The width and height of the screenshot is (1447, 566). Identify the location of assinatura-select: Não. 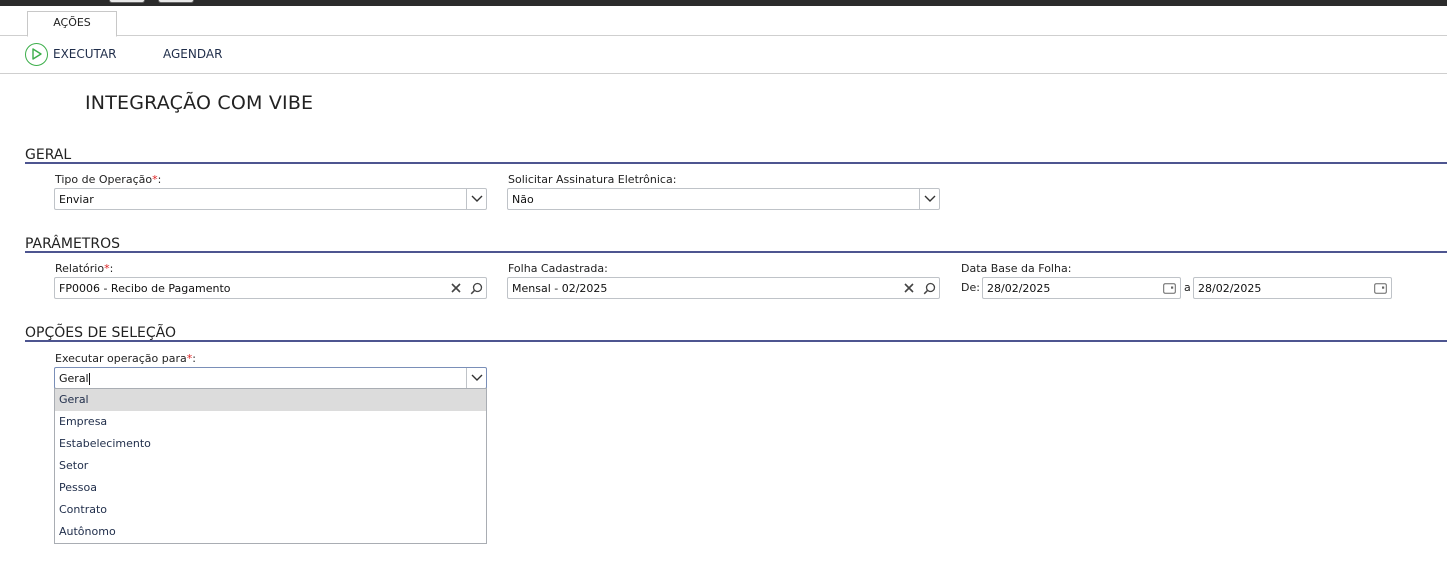
(723, 199).